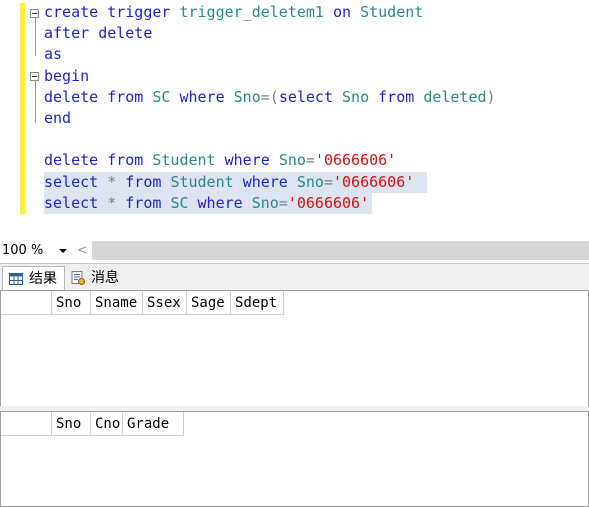 This screenshot has height=507, width=589. I want to click on editor-status-row: 100 % <, so click(294, 250).